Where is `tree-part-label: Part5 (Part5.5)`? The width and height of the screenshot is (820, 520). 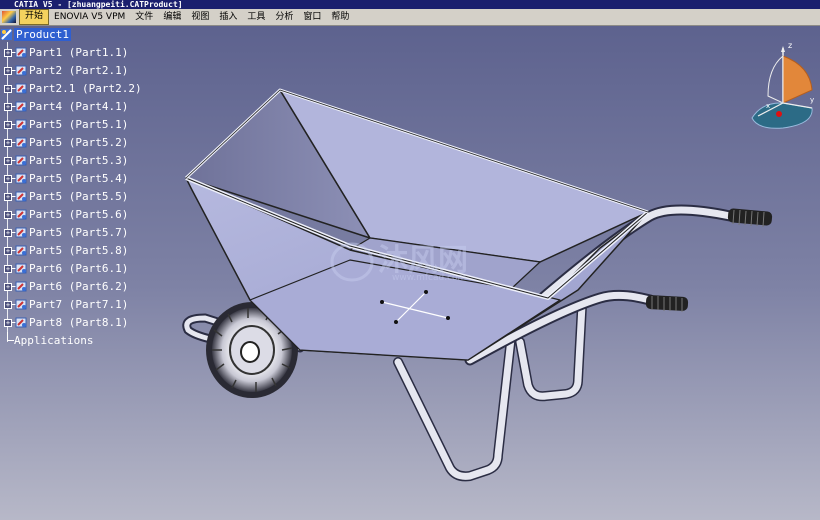 tree-part-label: Part5 (Part5.5) is located at coordinates (79, 196).